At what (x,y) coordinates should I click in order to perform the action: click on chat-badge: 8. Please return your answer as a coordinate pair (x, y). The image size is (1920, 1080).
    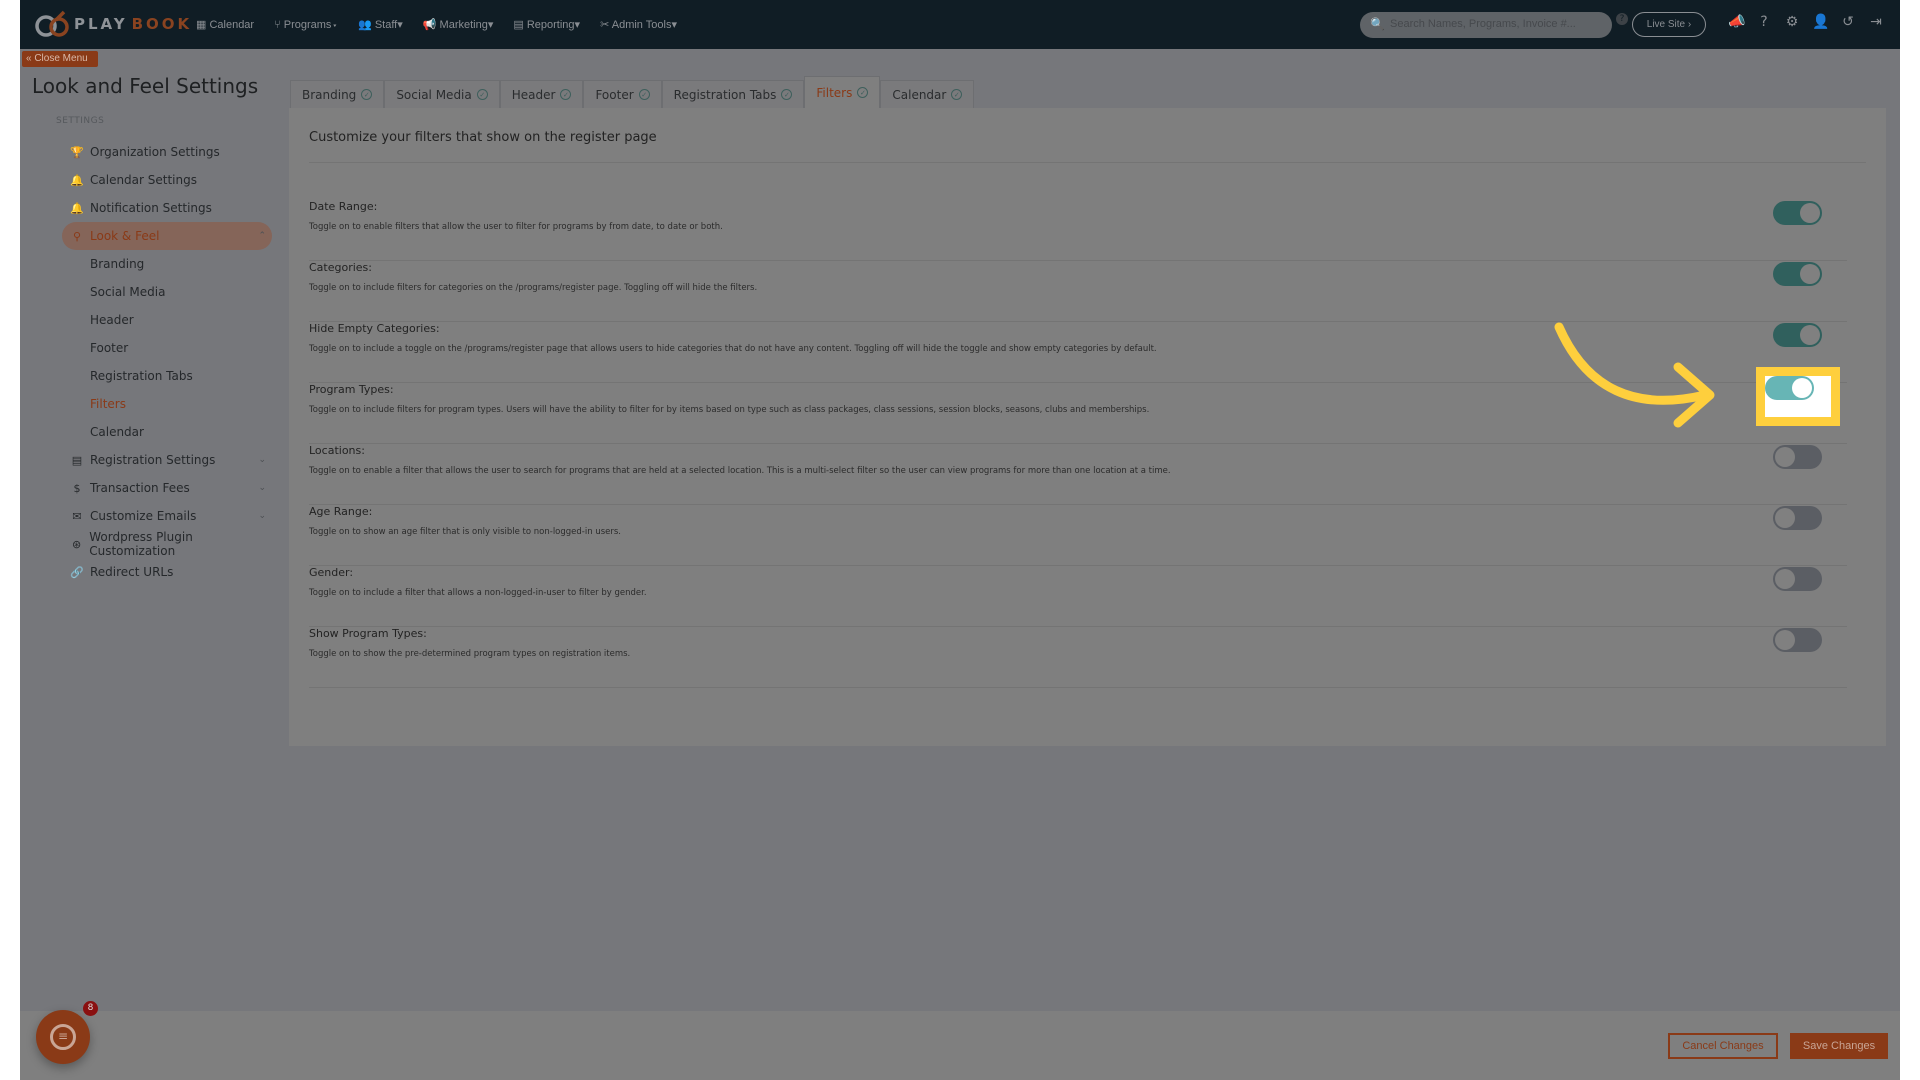
    Looking at the image, I should click on (90, 1008).